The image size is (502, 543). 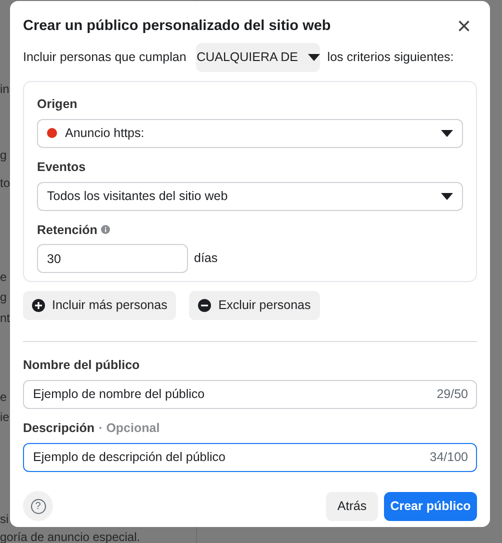 I want to click on character-counter: 29/50, so click(x=452, y=394).